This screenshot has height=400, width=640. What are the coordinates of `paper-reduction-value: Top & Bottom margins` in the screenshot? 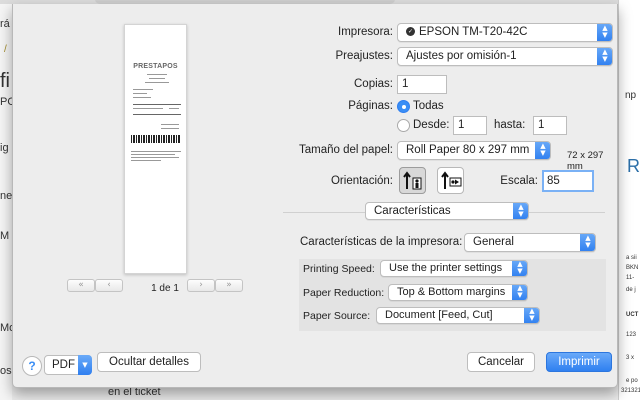 It's located at (451, 292).